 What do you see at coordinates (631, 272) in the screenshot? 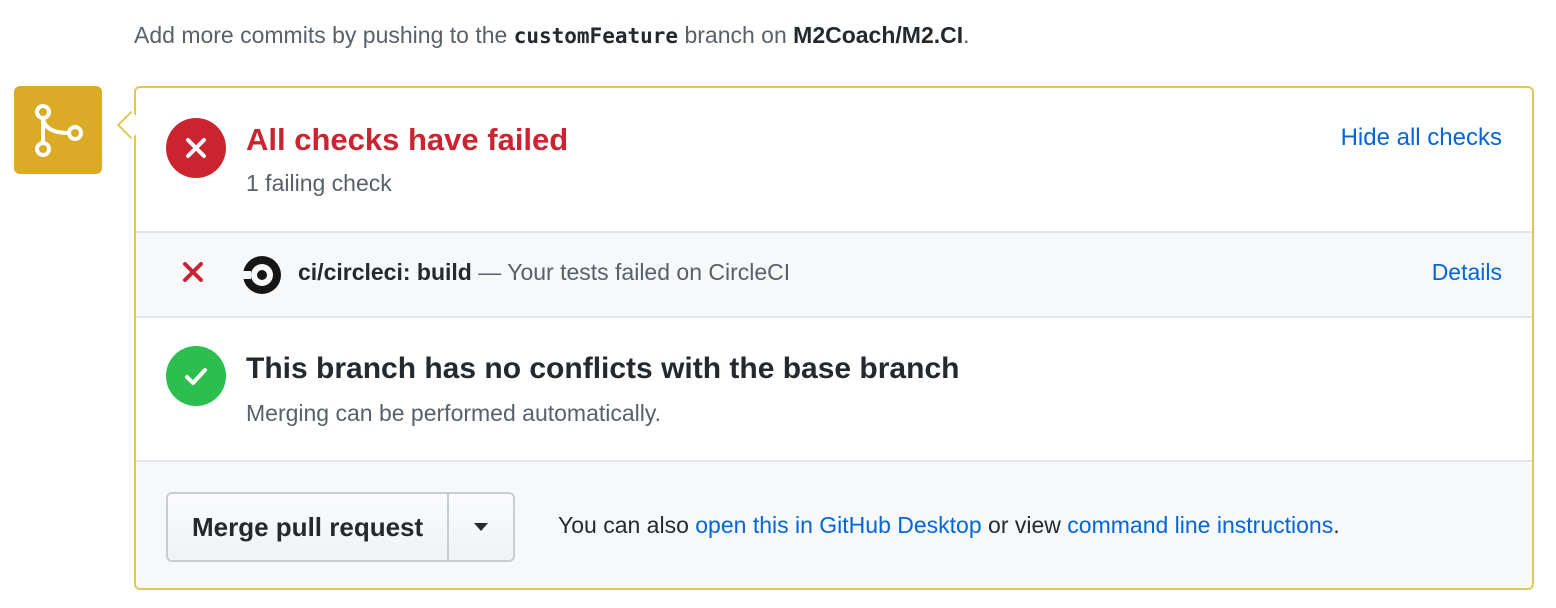
I see `check-description: — Your tests failed on CircleCI` at bounding box center [631, 272].